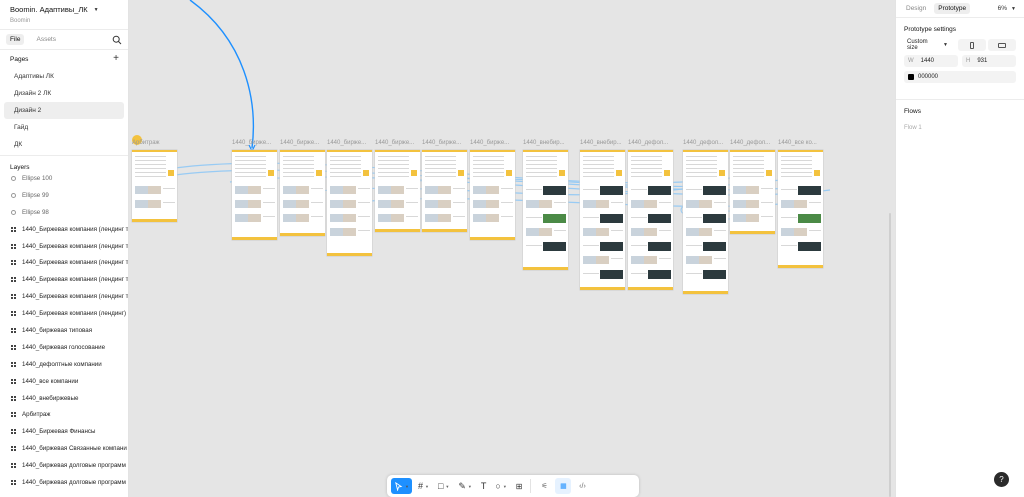  I want to click on page-item: ДК, so click(64, 144).